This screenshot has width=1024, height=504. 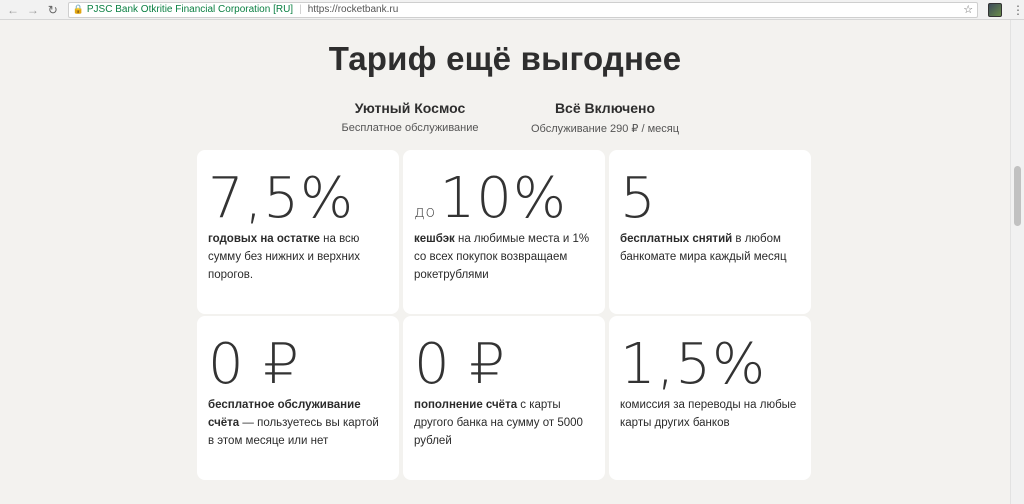 What do you see at coordinates (1017, 196) in the screenshot?
I see `scrollbar-thumb` at bounding box center [1017, 196].